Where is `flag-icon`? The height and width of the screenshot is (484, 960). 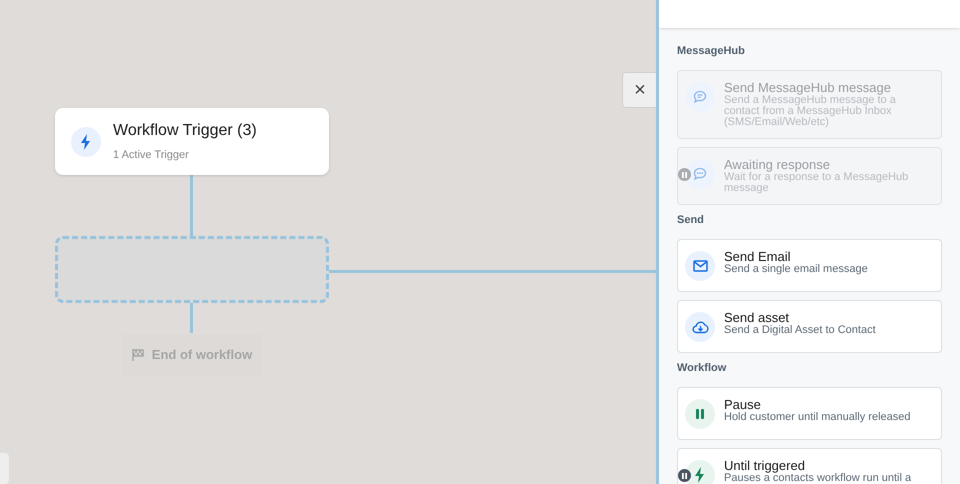
flag-icon is located at coordinates (138, 355).